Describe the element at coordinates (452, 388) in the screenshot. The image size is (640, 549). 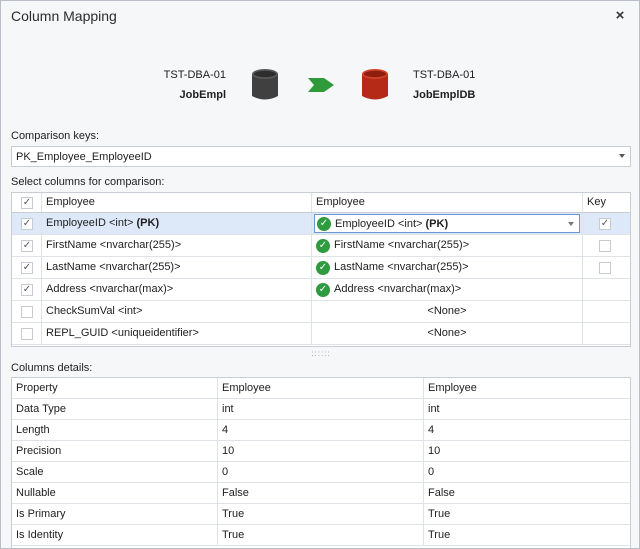
I see `target-details-header: Employee` at that location.